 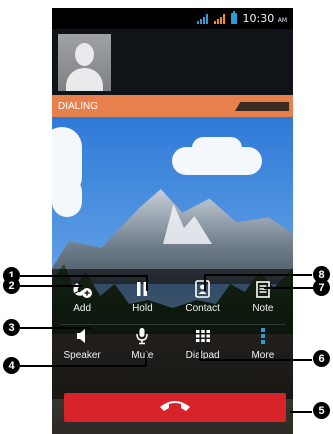 I want to click on clock: 10:30 AM, so click(x=264, y=18).